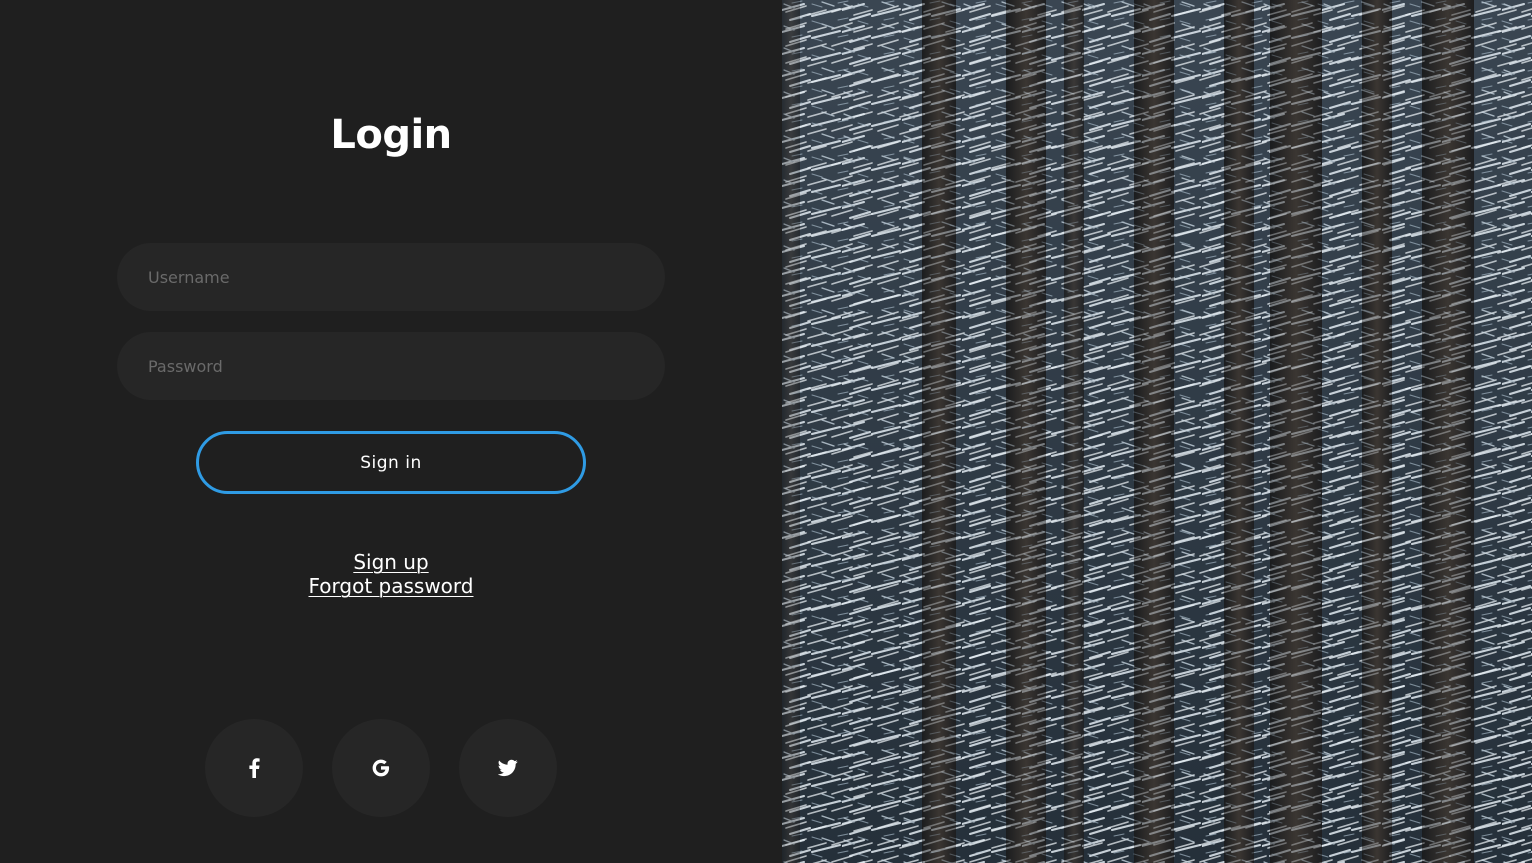  I want to click on auth-links: Sign up Forgot password, so click(391, 574).